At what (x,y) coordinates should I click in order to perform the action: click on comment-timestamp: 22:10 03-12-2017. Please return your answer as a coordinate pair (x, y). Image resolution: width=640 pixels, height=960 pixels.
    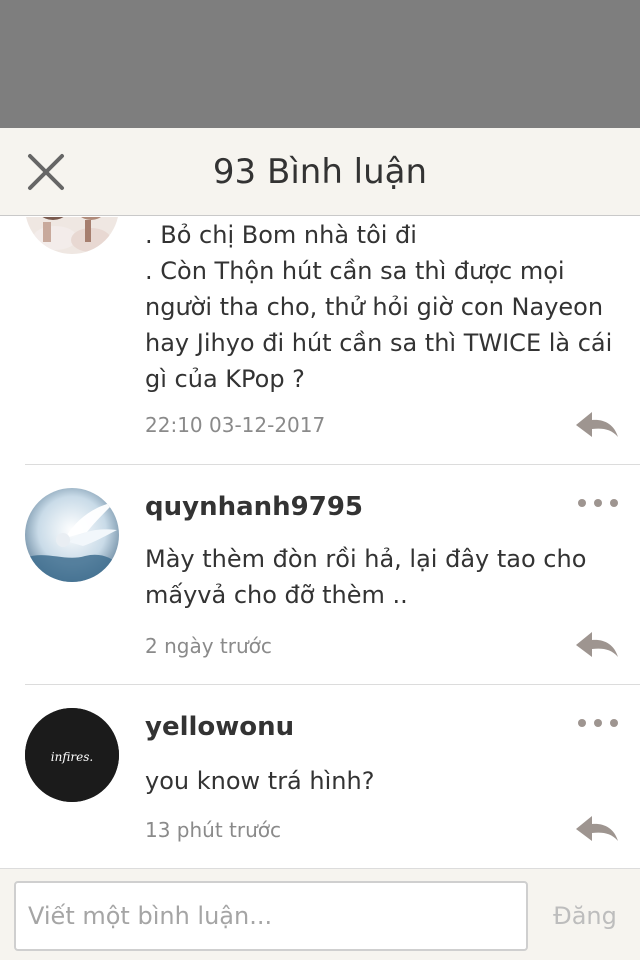
    Looking at the image, I should click on (235, 425).